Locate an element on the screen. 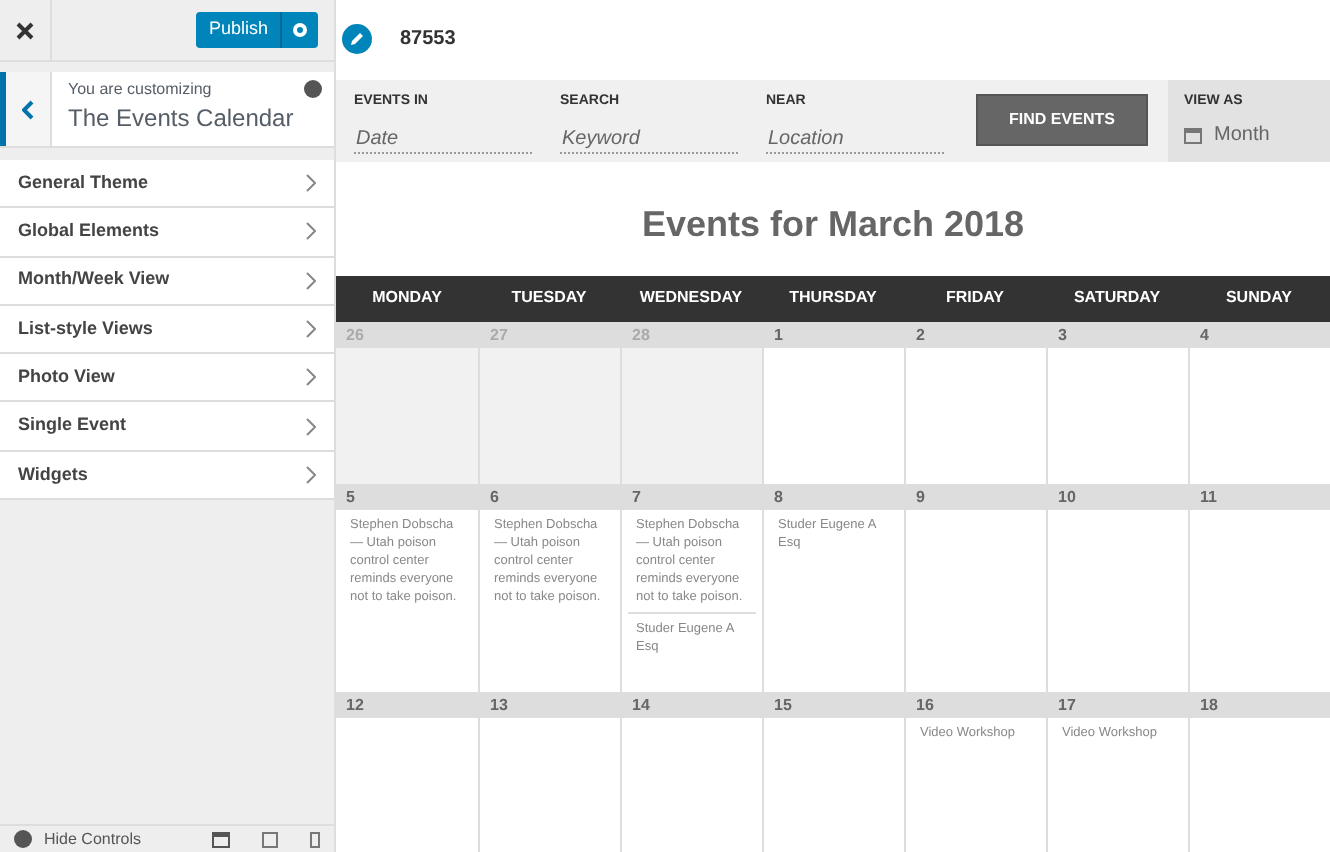 The image size is (1330, 852). day-number: 14 is located at coordinates (692, 705).